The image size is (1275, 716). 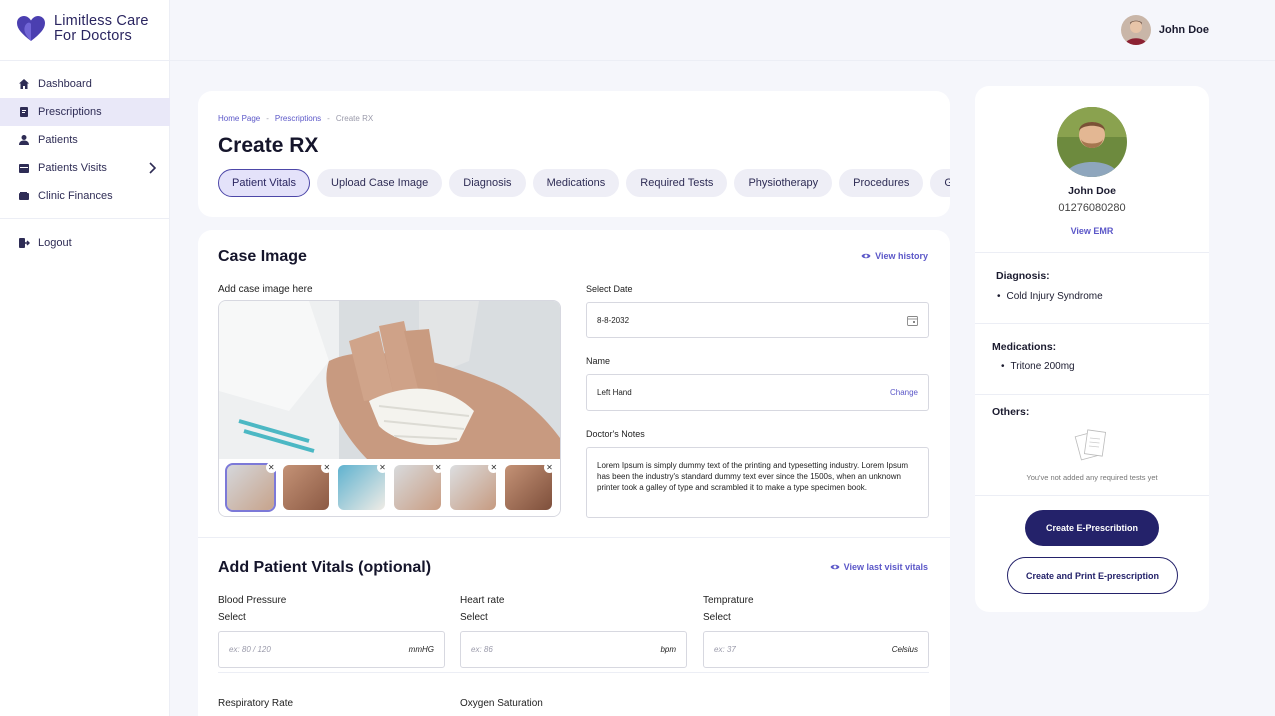 What do you see at coordinates (239, 118) in the screenshot?
I see `breadcrumb-home: Home Page` at bounding box center [239, 118].